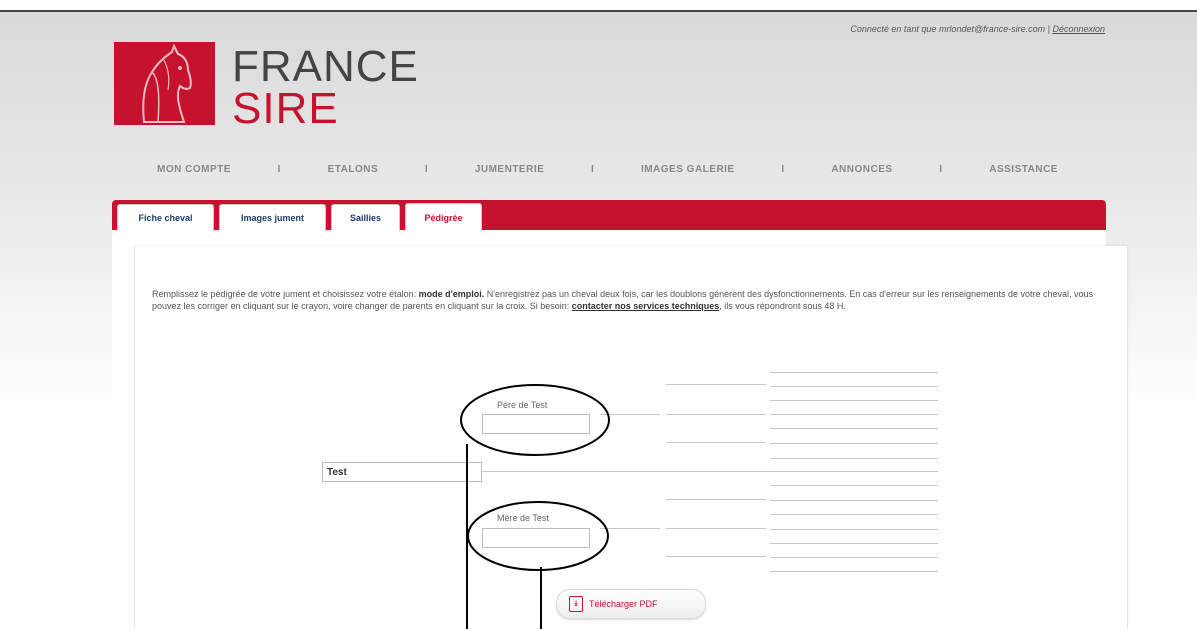  Describe the element at coordinates (861, 169) in the screenshot. I see `nav-item-annonces: ANNONCES` at that location.